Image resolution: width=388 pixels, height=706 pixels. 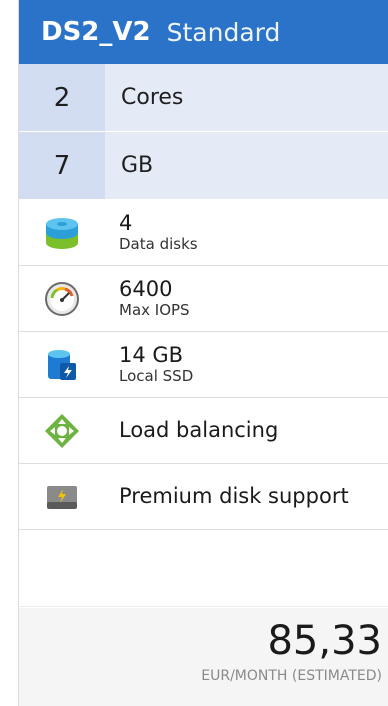 What do you see at coordinates (96, 32) in the screenshot?
I see `vm-size-name: DS2_V2` at bounding box center [96, 32].